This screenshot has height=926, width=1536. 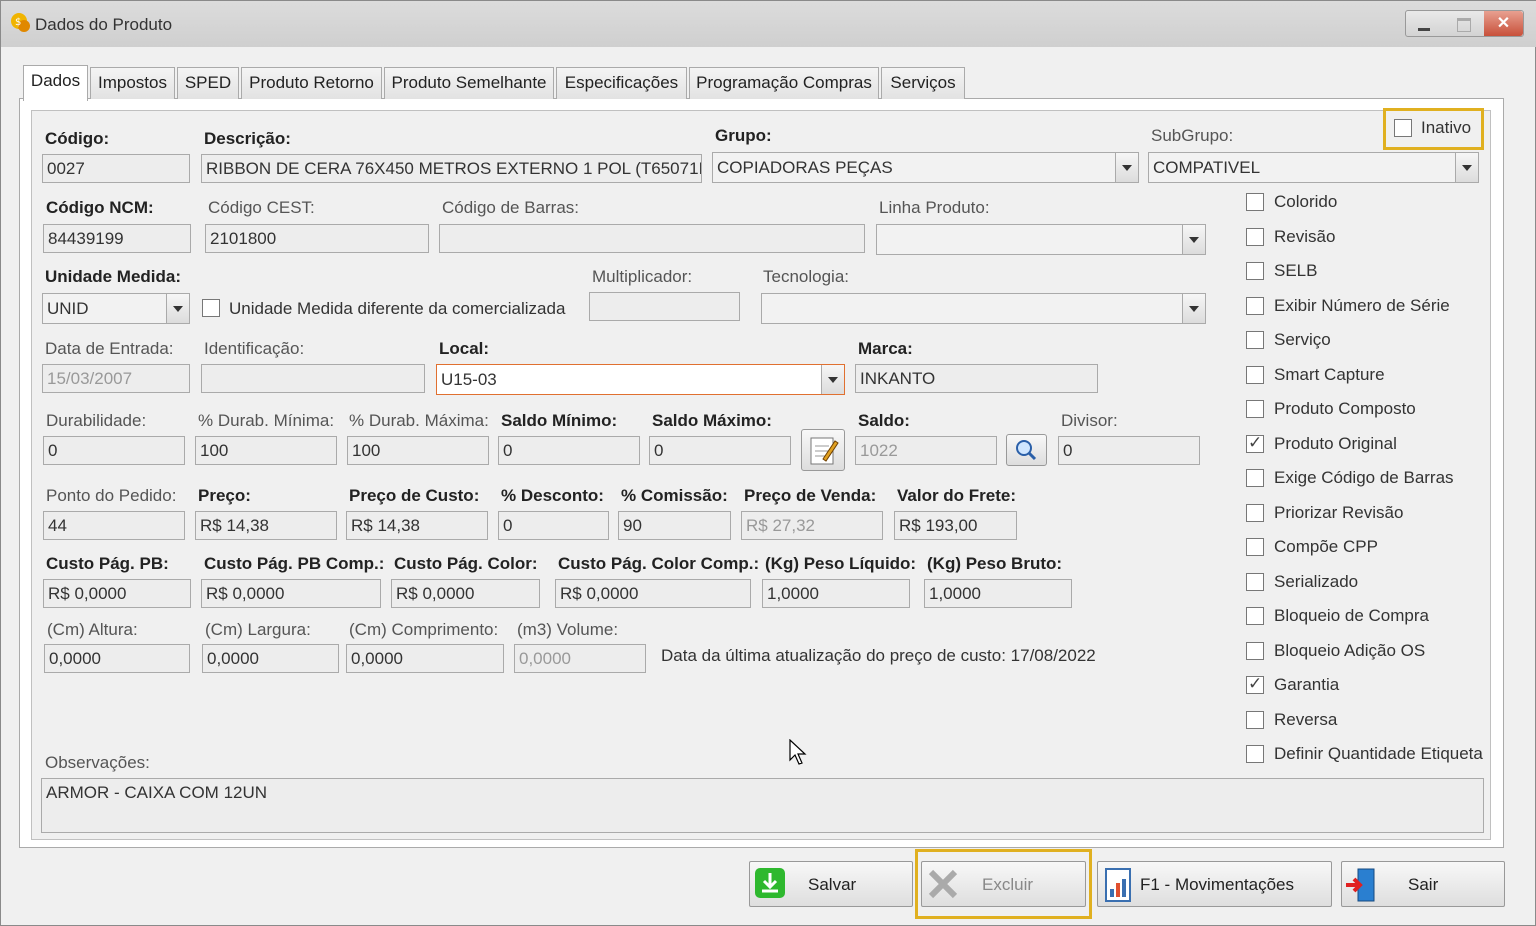 I want to click on excluir-button: Excluir, so click(x=1003, y=884).